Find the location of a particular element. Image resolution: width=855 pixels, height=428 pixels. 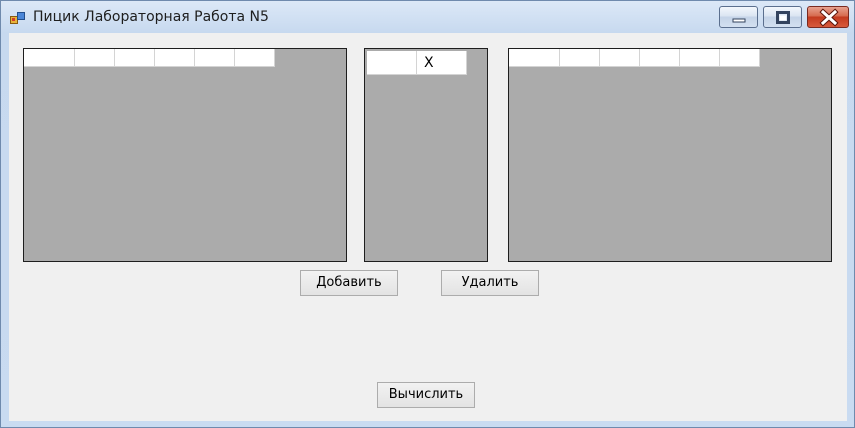

left-grid-header-row is located at coordinates (149, 58).